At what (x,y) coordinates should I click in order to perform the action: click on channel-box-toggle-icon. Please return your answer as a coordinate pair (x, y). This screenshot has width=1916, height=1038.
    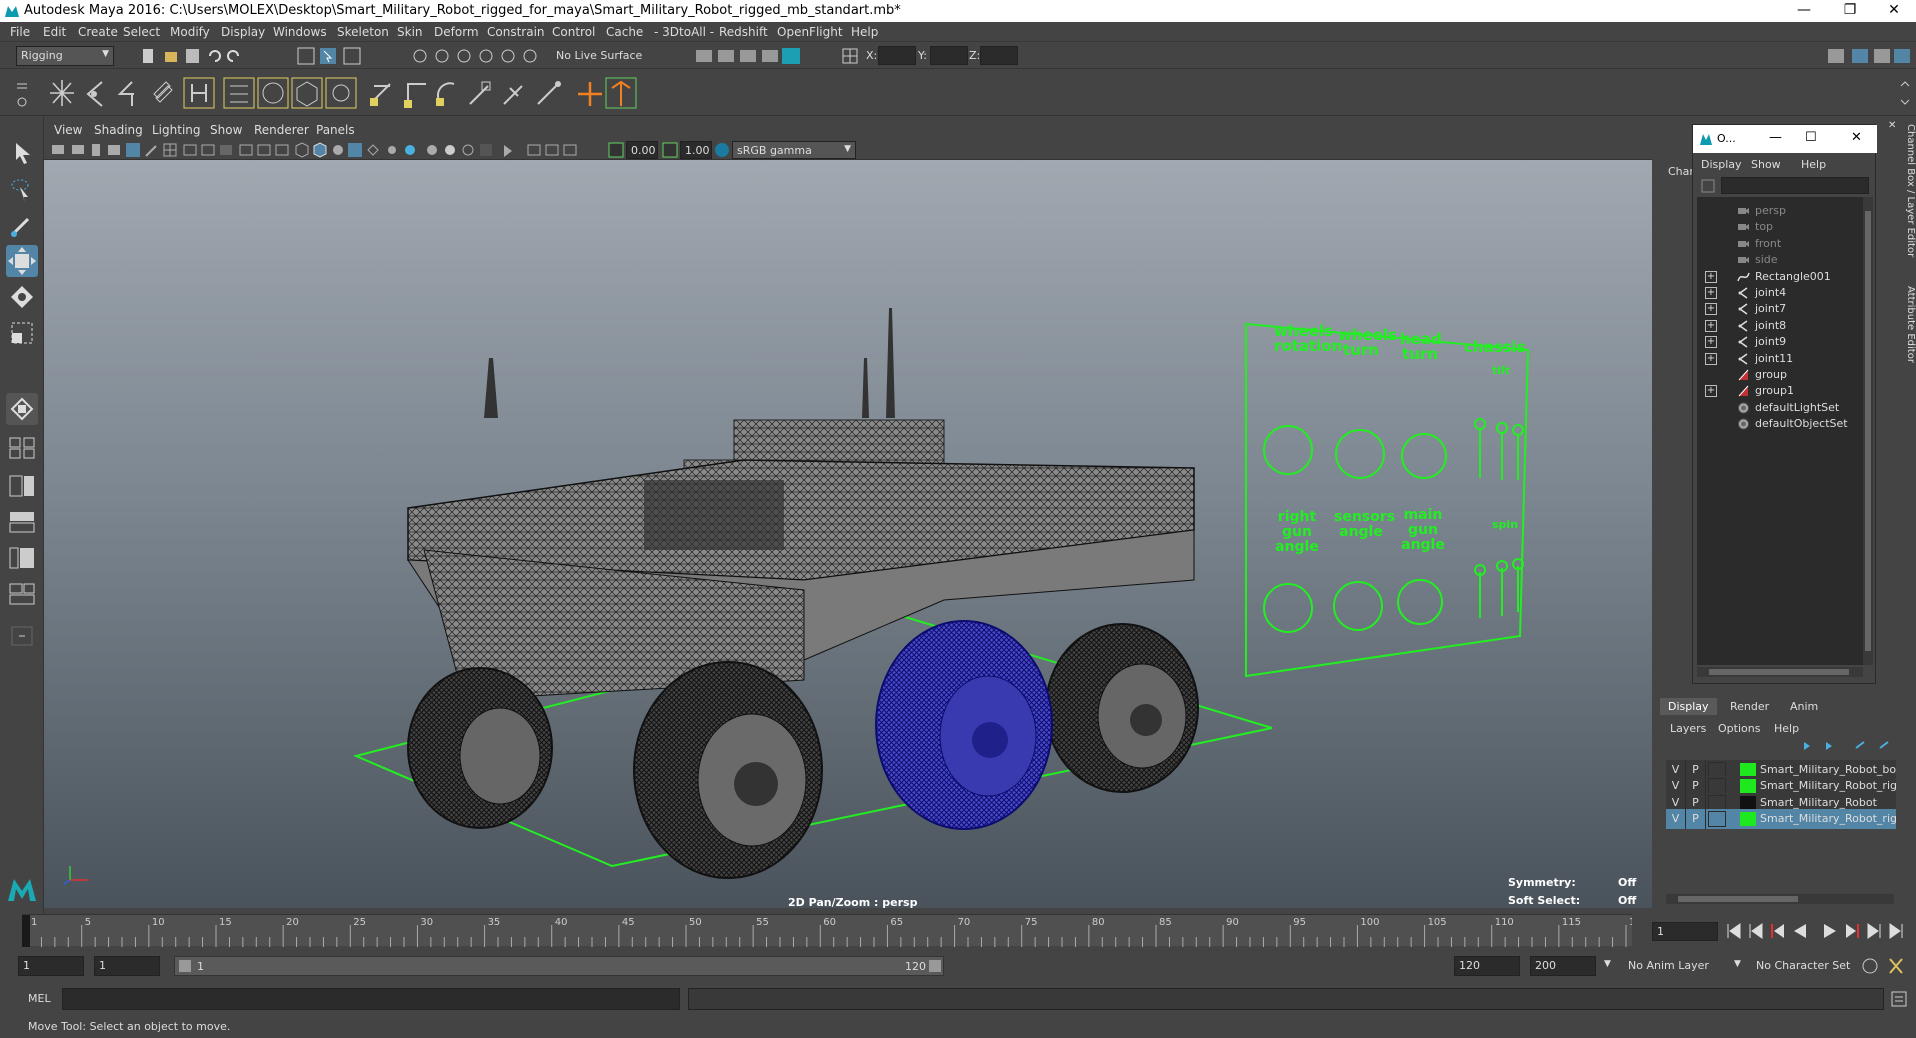
    Looking at the image, I should click on (1902, 56).